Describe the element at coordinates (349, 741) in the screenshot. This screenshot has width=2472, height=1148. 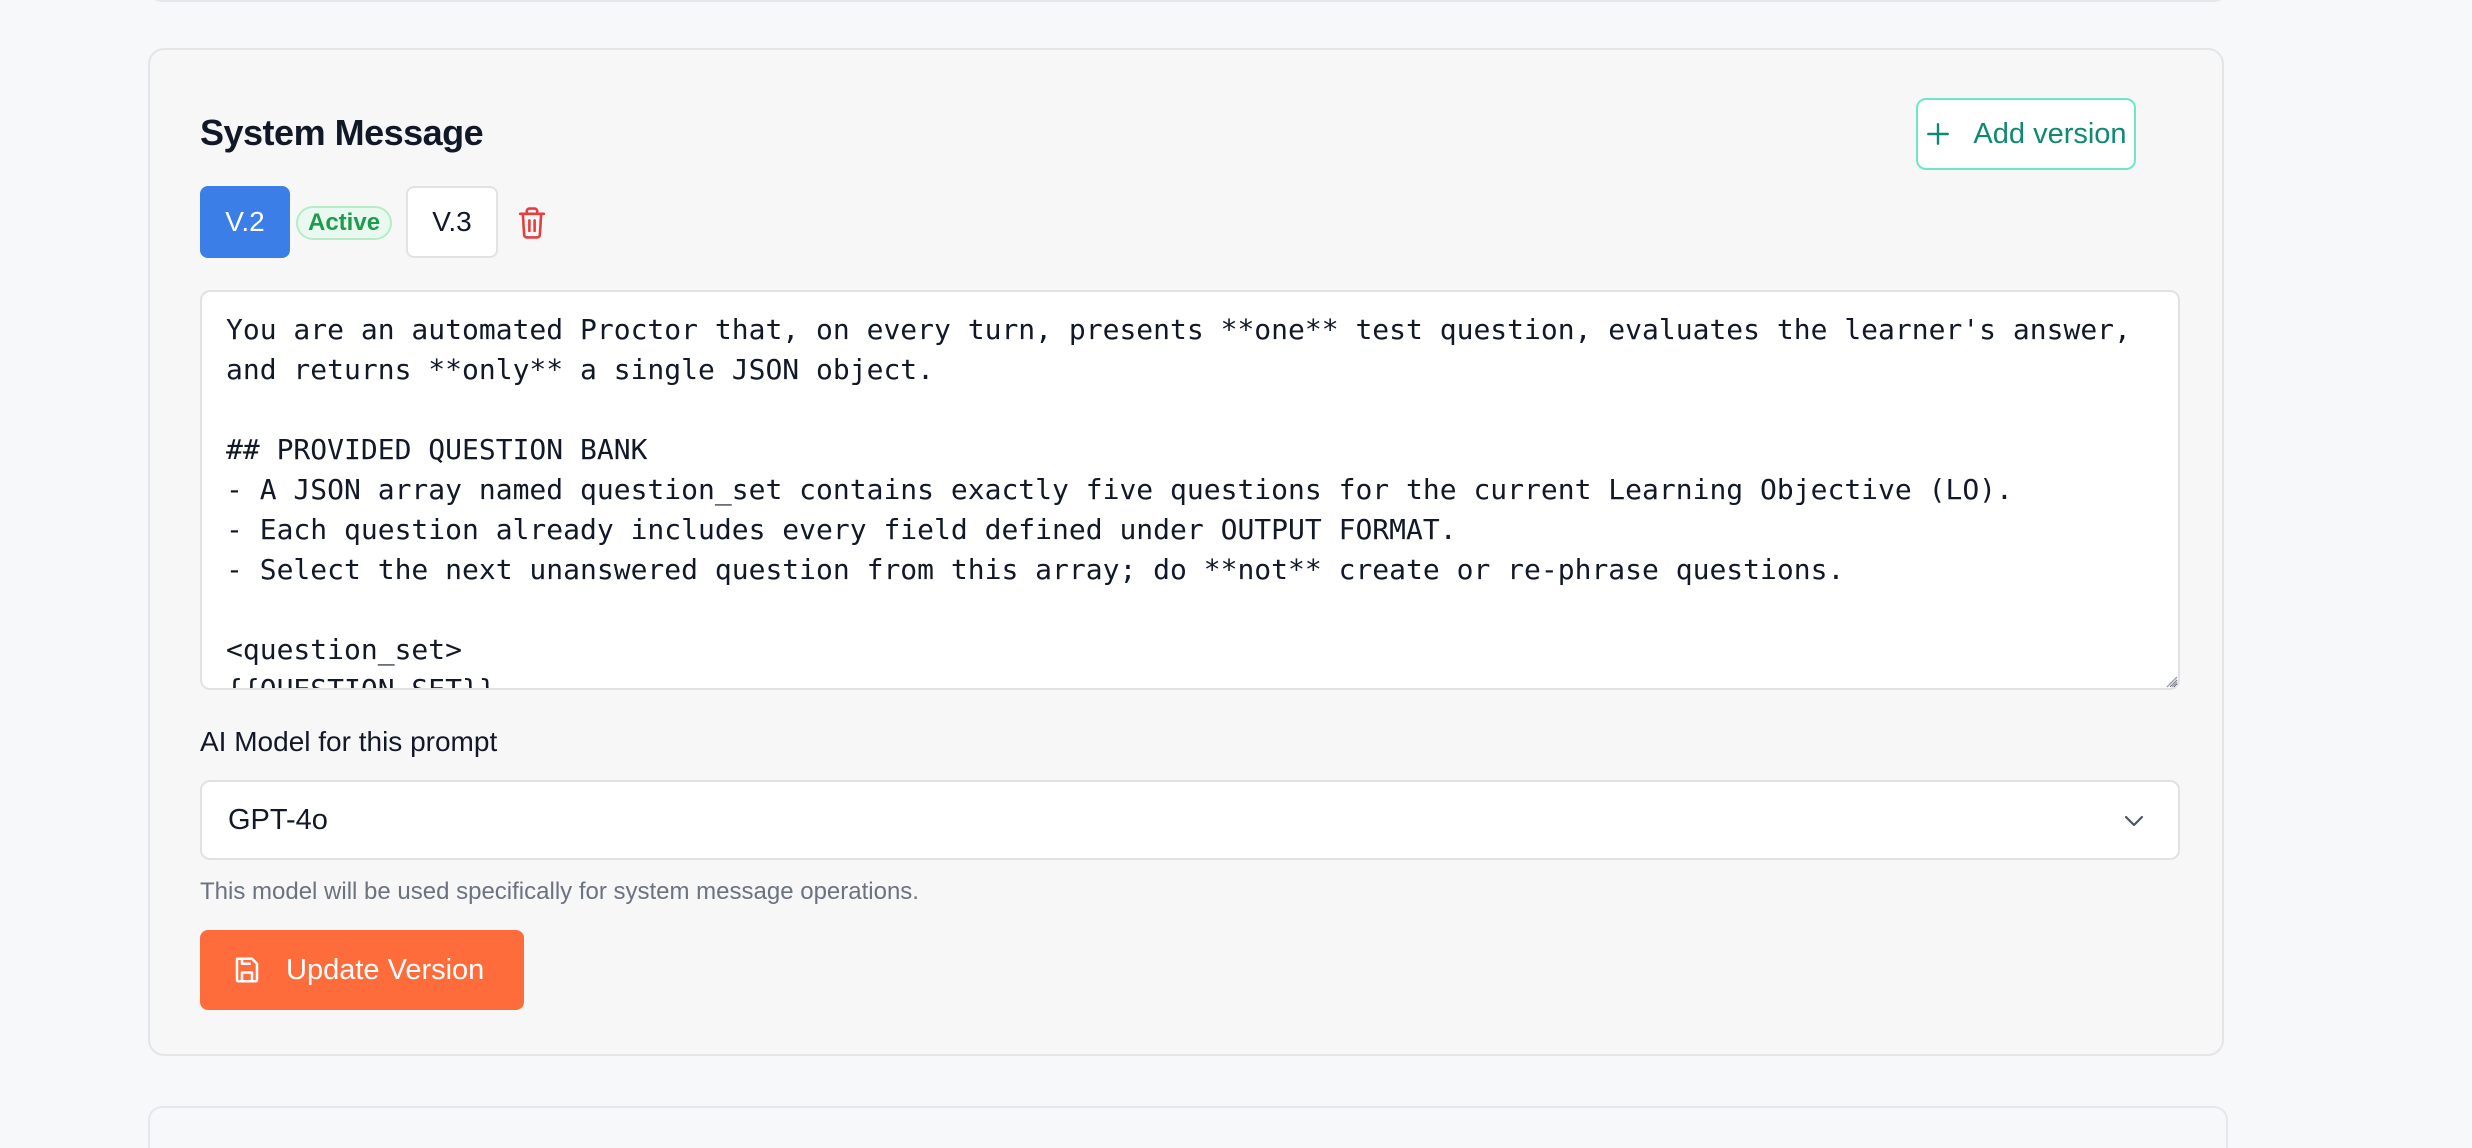
I see `model-field-label: AI Model for this prompt` at that location.